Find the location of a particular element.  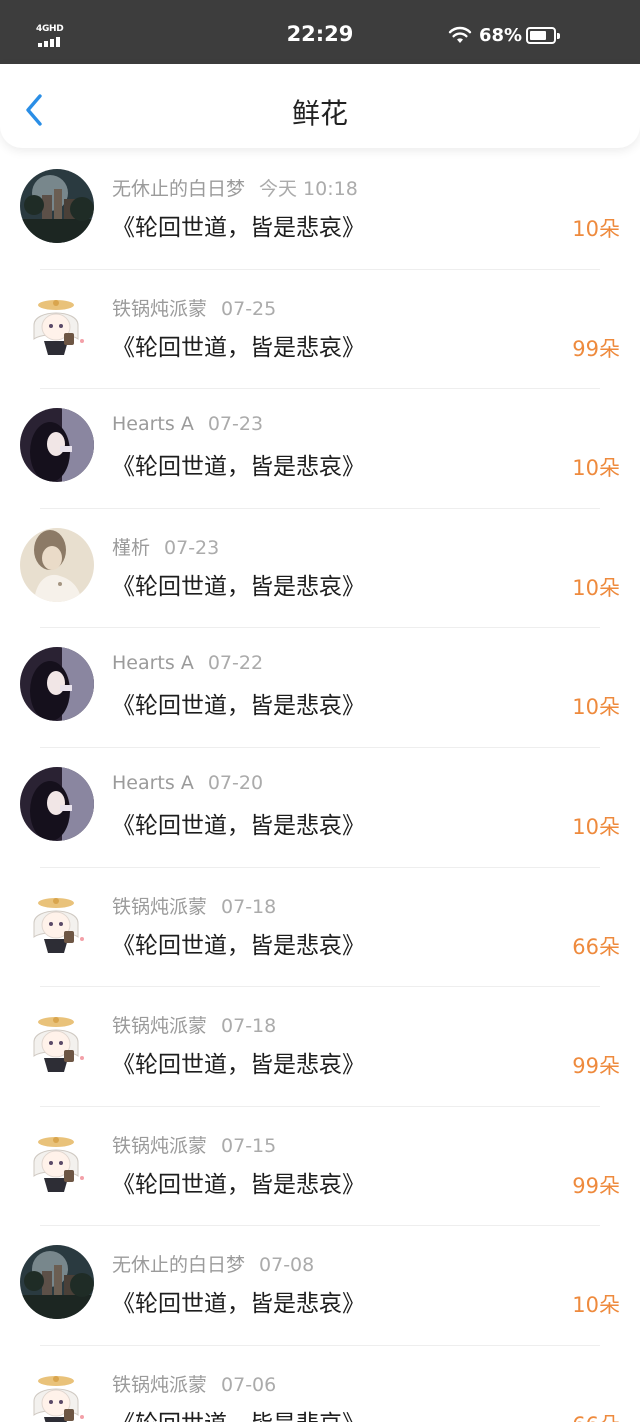

sender-meta: 铁锅炖派蒙 07-15 is located at coordinates (194, 1144).